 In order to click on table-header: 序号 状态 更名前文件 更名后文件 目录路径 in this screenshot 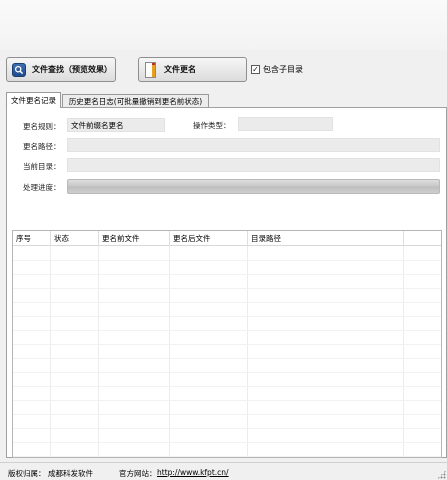, I will do `click(227, 238)`.